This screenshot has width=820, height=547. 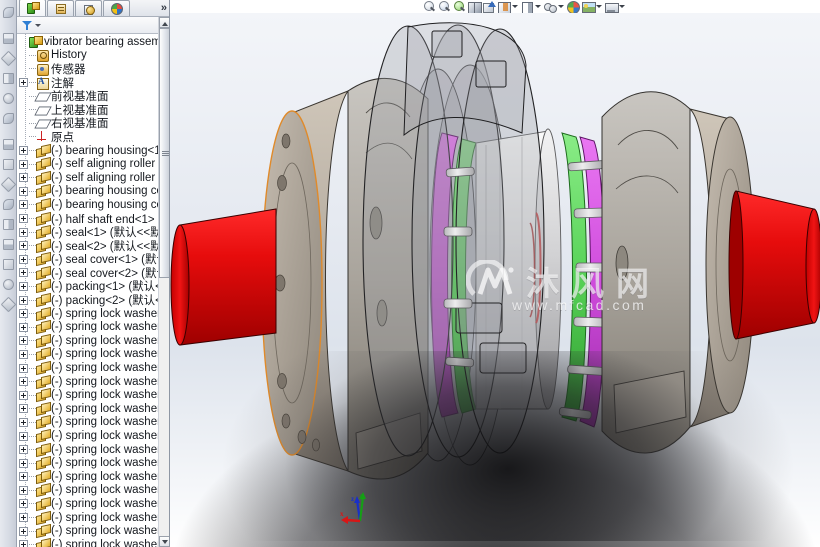 I want to click on new-part-tool, so click(x=8, y=264).